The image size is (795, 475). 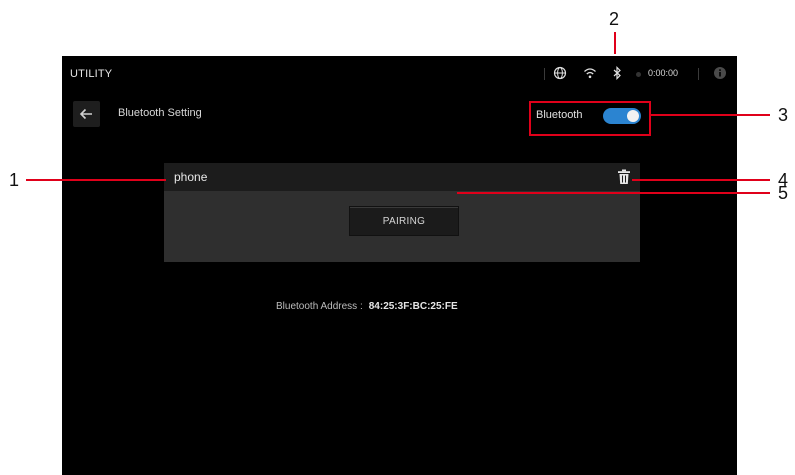 What do you see at coordinates (399, 74) in the screenshot?
I see `status-bar: UTILITY 0:00:00` at bounding box center [399, 74].